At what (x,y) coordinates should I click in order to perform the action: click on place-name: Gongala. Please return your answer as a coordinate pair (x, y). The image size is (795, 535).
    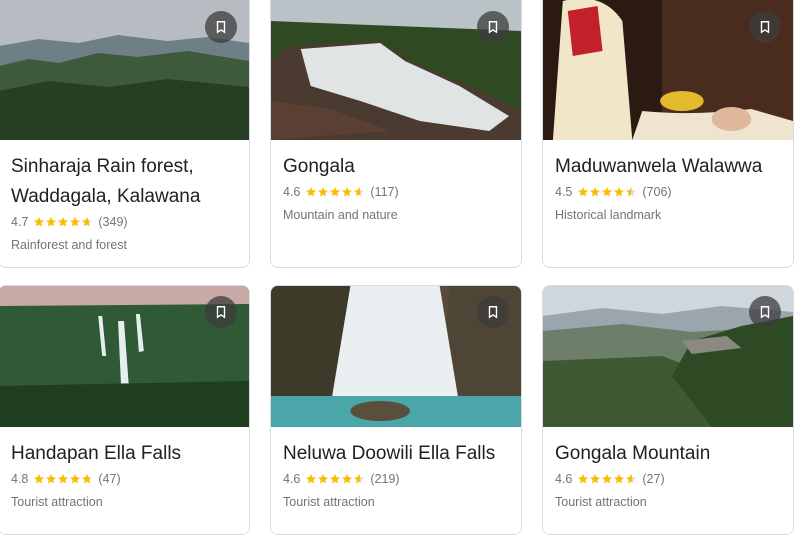
    Looking at the image, I should click on (396, 167).